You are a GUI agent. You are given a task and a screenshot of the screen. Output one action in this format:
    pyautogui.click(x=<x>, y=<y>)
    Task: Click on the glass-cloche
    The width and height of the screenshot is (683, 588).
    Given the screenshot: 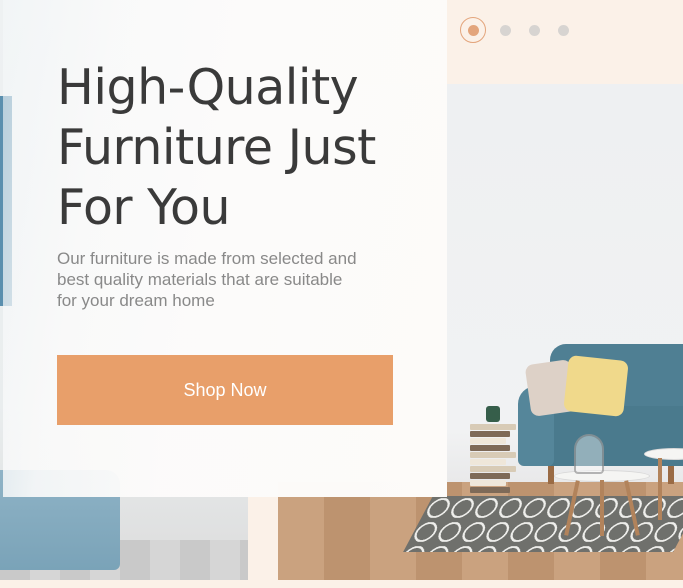 What is the action you would take?
    pyautogui.click(x=589, y=454)
    